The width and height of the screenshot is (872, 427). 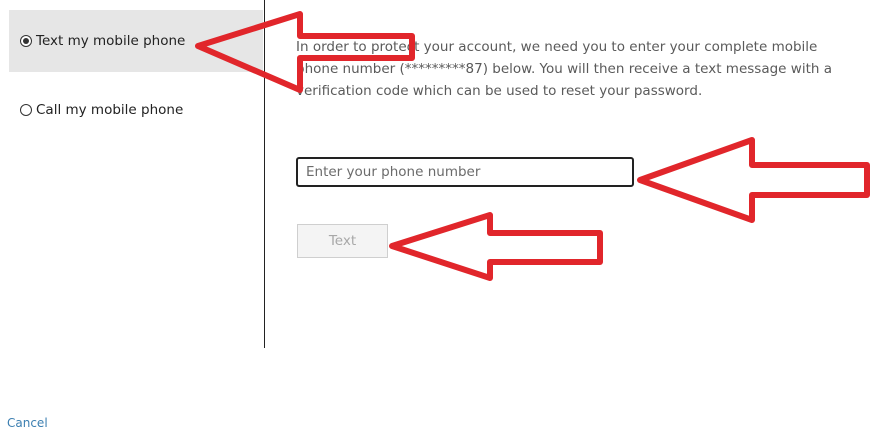 I want to click on column-divider, so click(x=264, y=174).